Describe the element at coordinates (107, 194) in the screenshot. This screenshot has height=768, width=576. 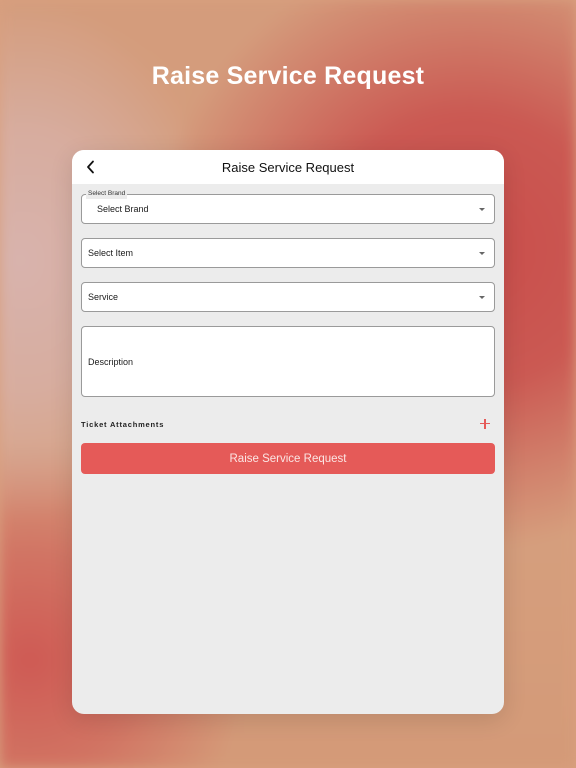
I see `brand-select-label: Select Brand` at that location.